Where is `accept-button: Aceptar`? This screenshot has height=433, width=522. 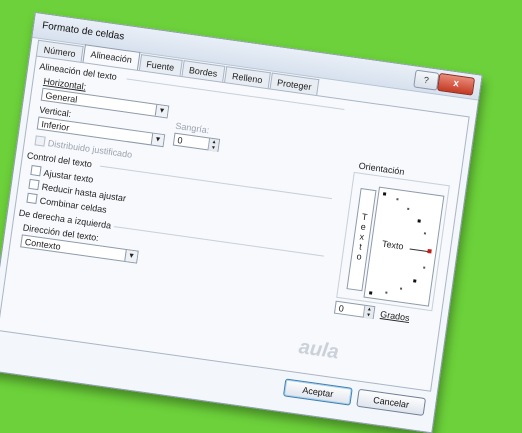
accept-button: Aceptar is located at coordinates (317, 392).